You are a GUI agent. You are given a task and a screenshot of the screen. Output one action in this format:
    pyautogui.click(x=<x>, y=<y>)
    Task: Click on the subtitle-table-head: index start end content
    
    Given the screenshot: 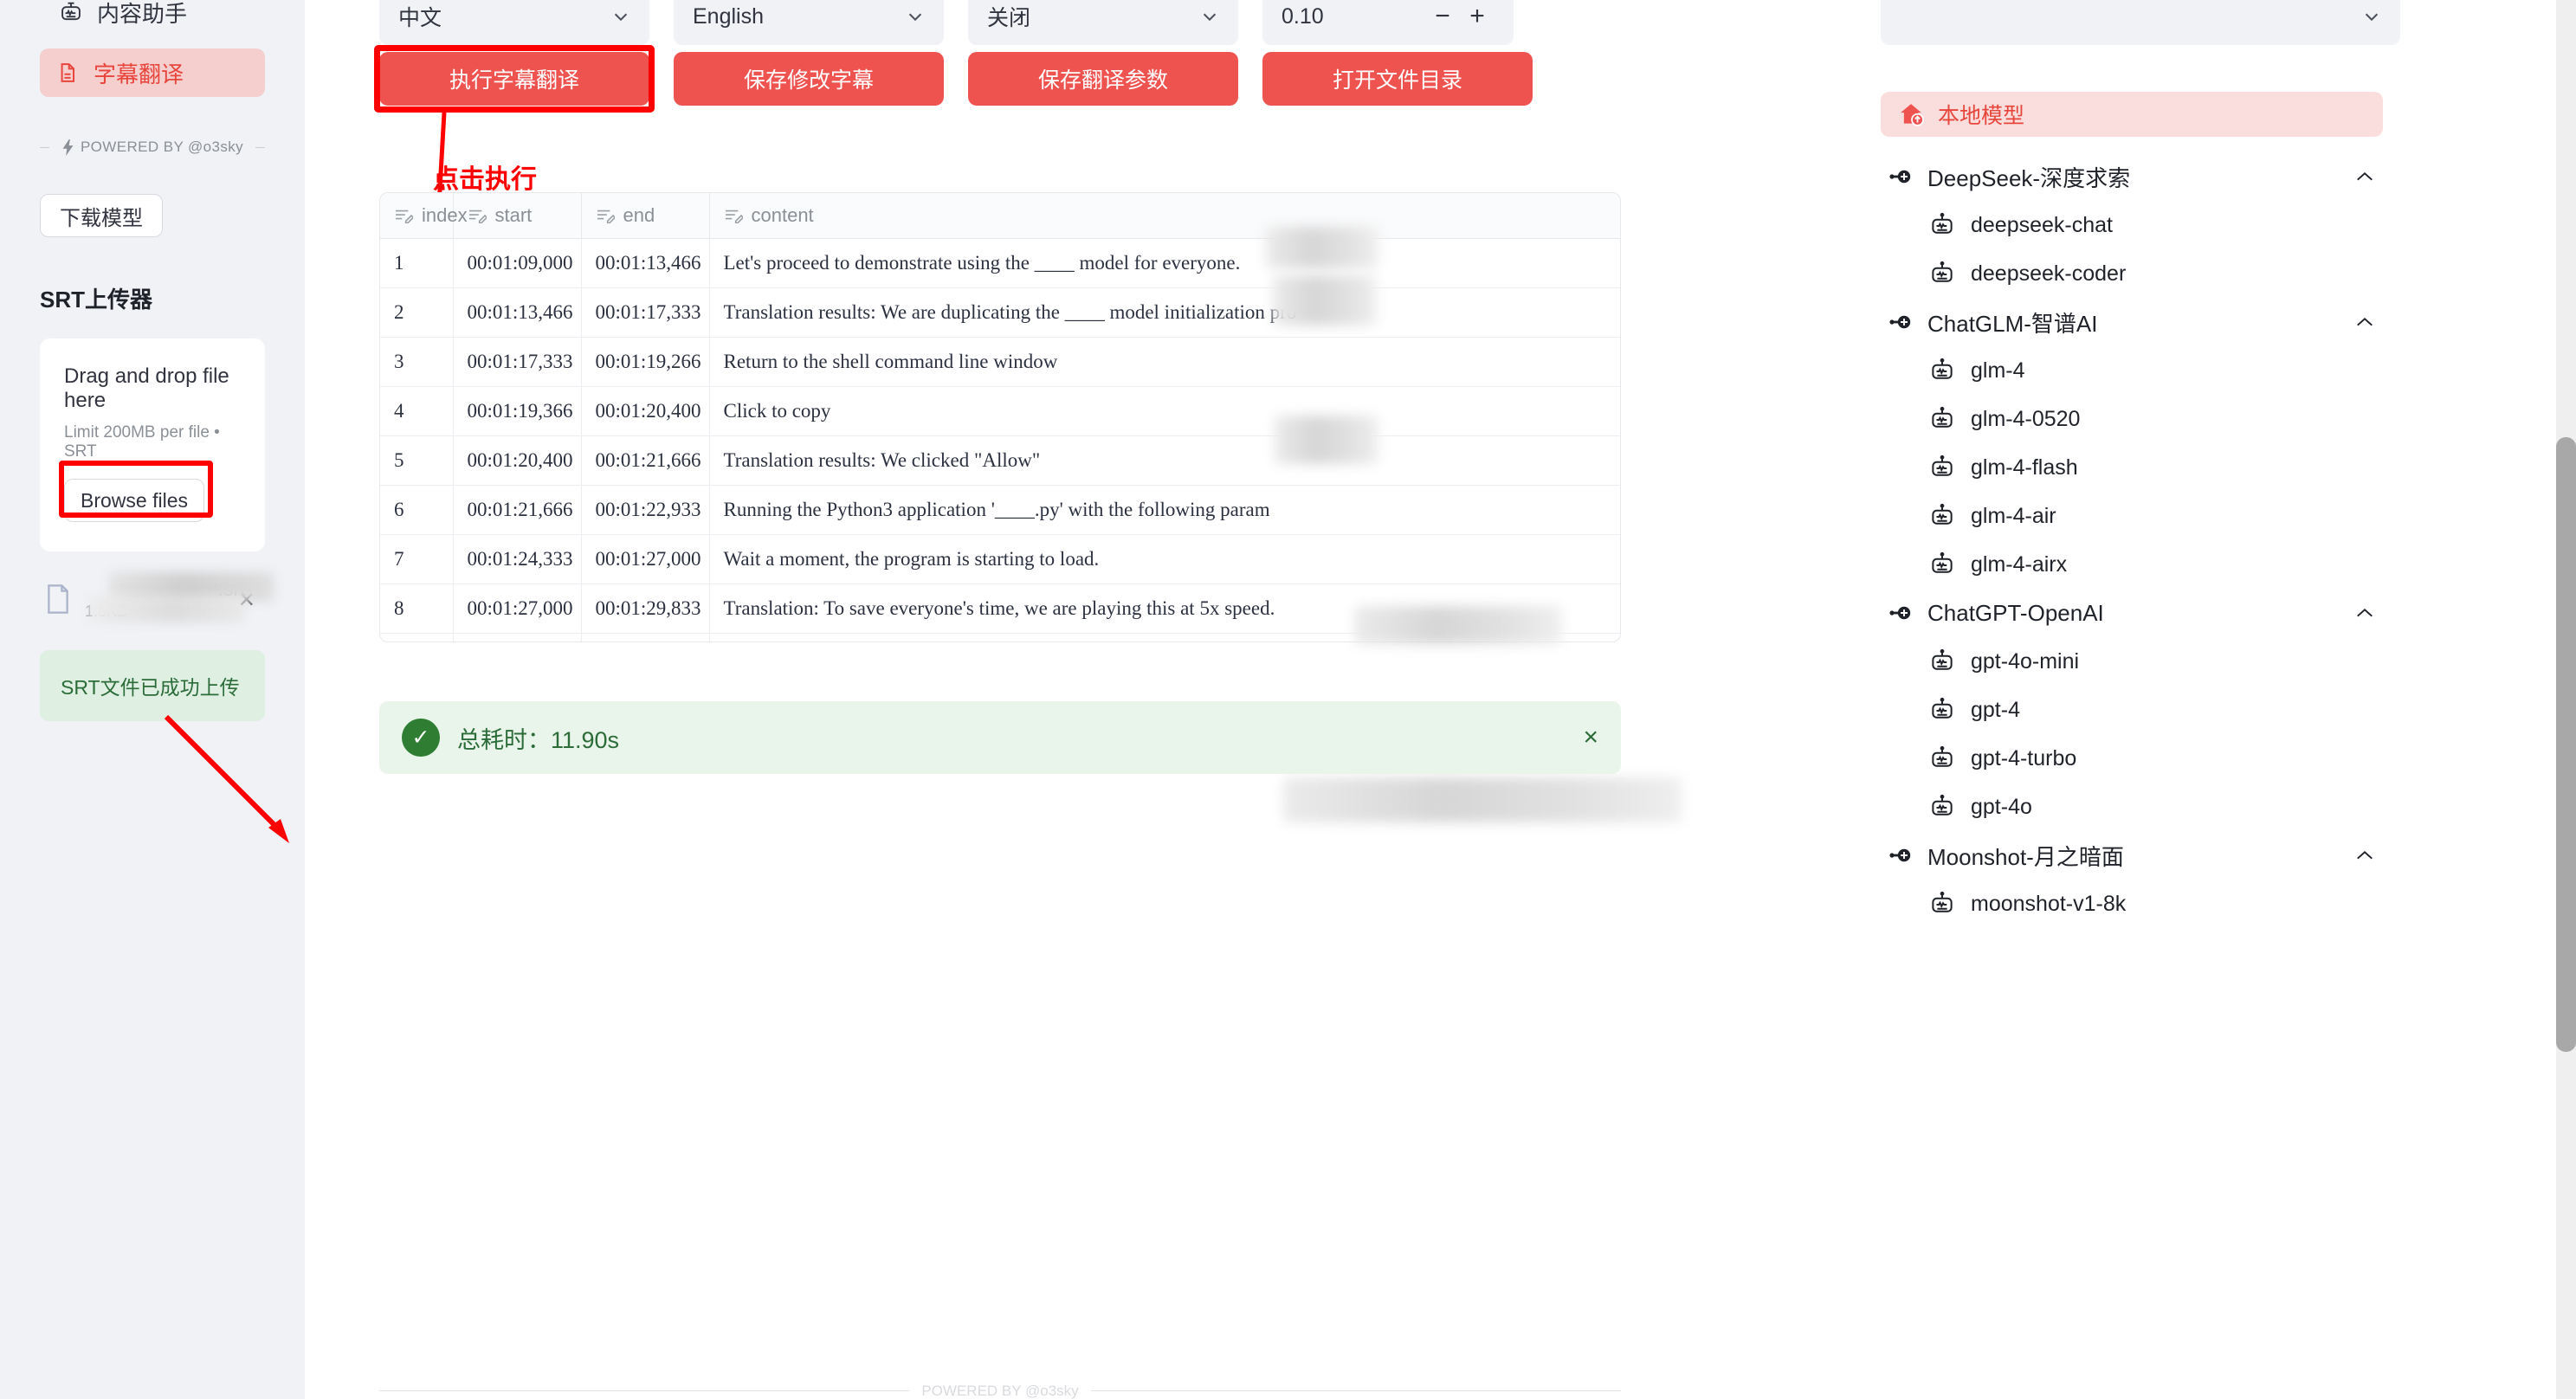 What is the action you would take?
    pyautogui.click(x=1000, y=216)
    